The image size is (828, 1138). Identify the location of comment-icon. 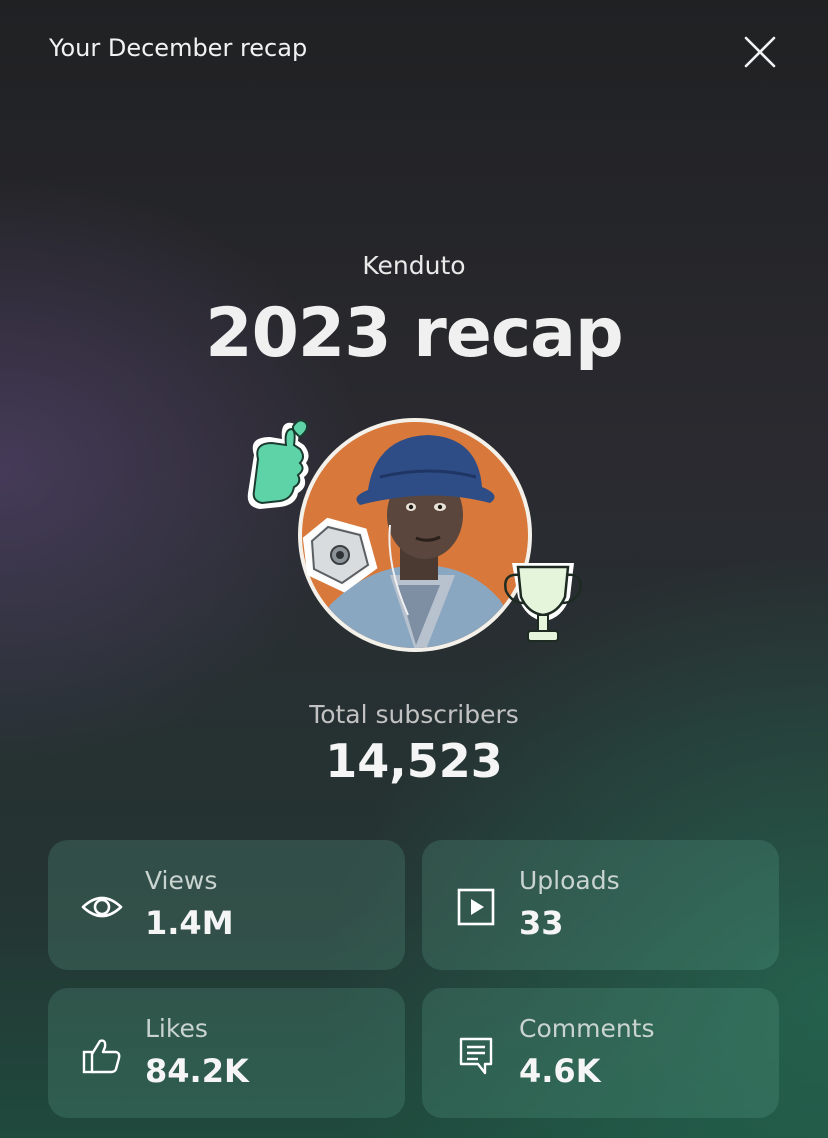
(476, 1056).